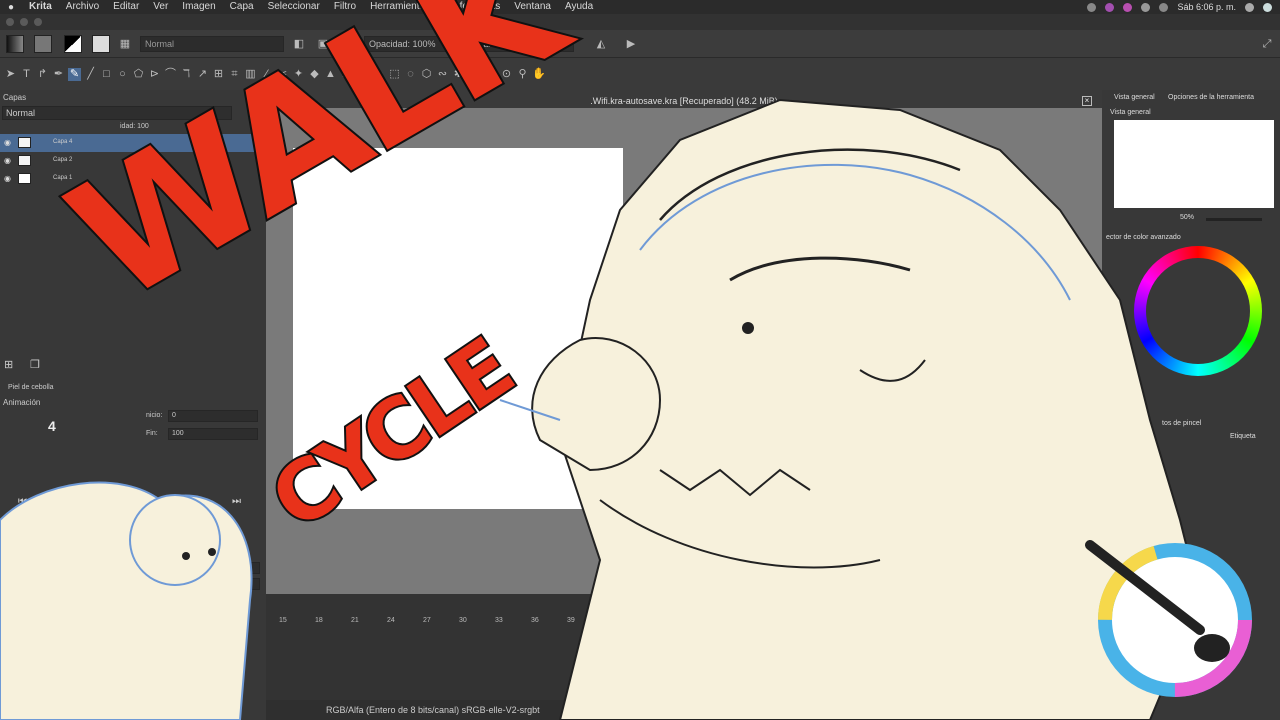  Describe the element at coordinates (1243, 436) in the screenshot. I see `tag-label: Etiqueta` at that location.